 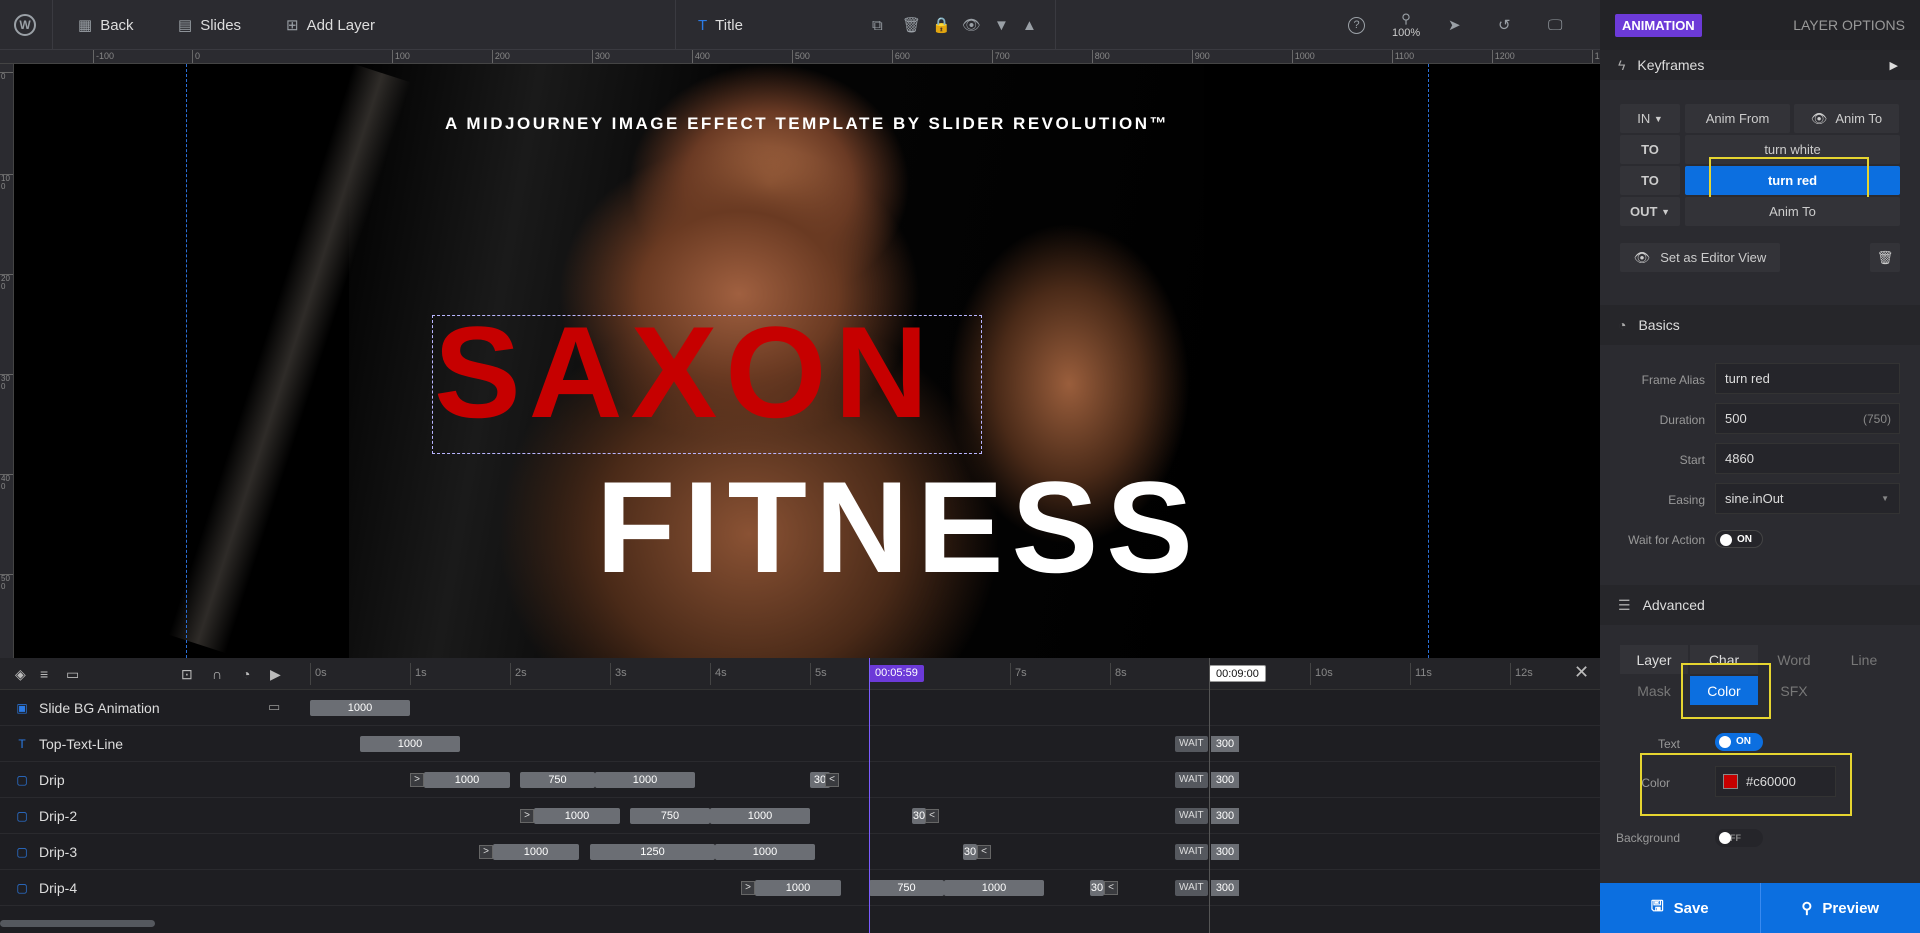 What do you see at coordinates (896, 673) in the screenshot?
I see `current-time-badge: 00:05:59` at bounding box center [896, 673].